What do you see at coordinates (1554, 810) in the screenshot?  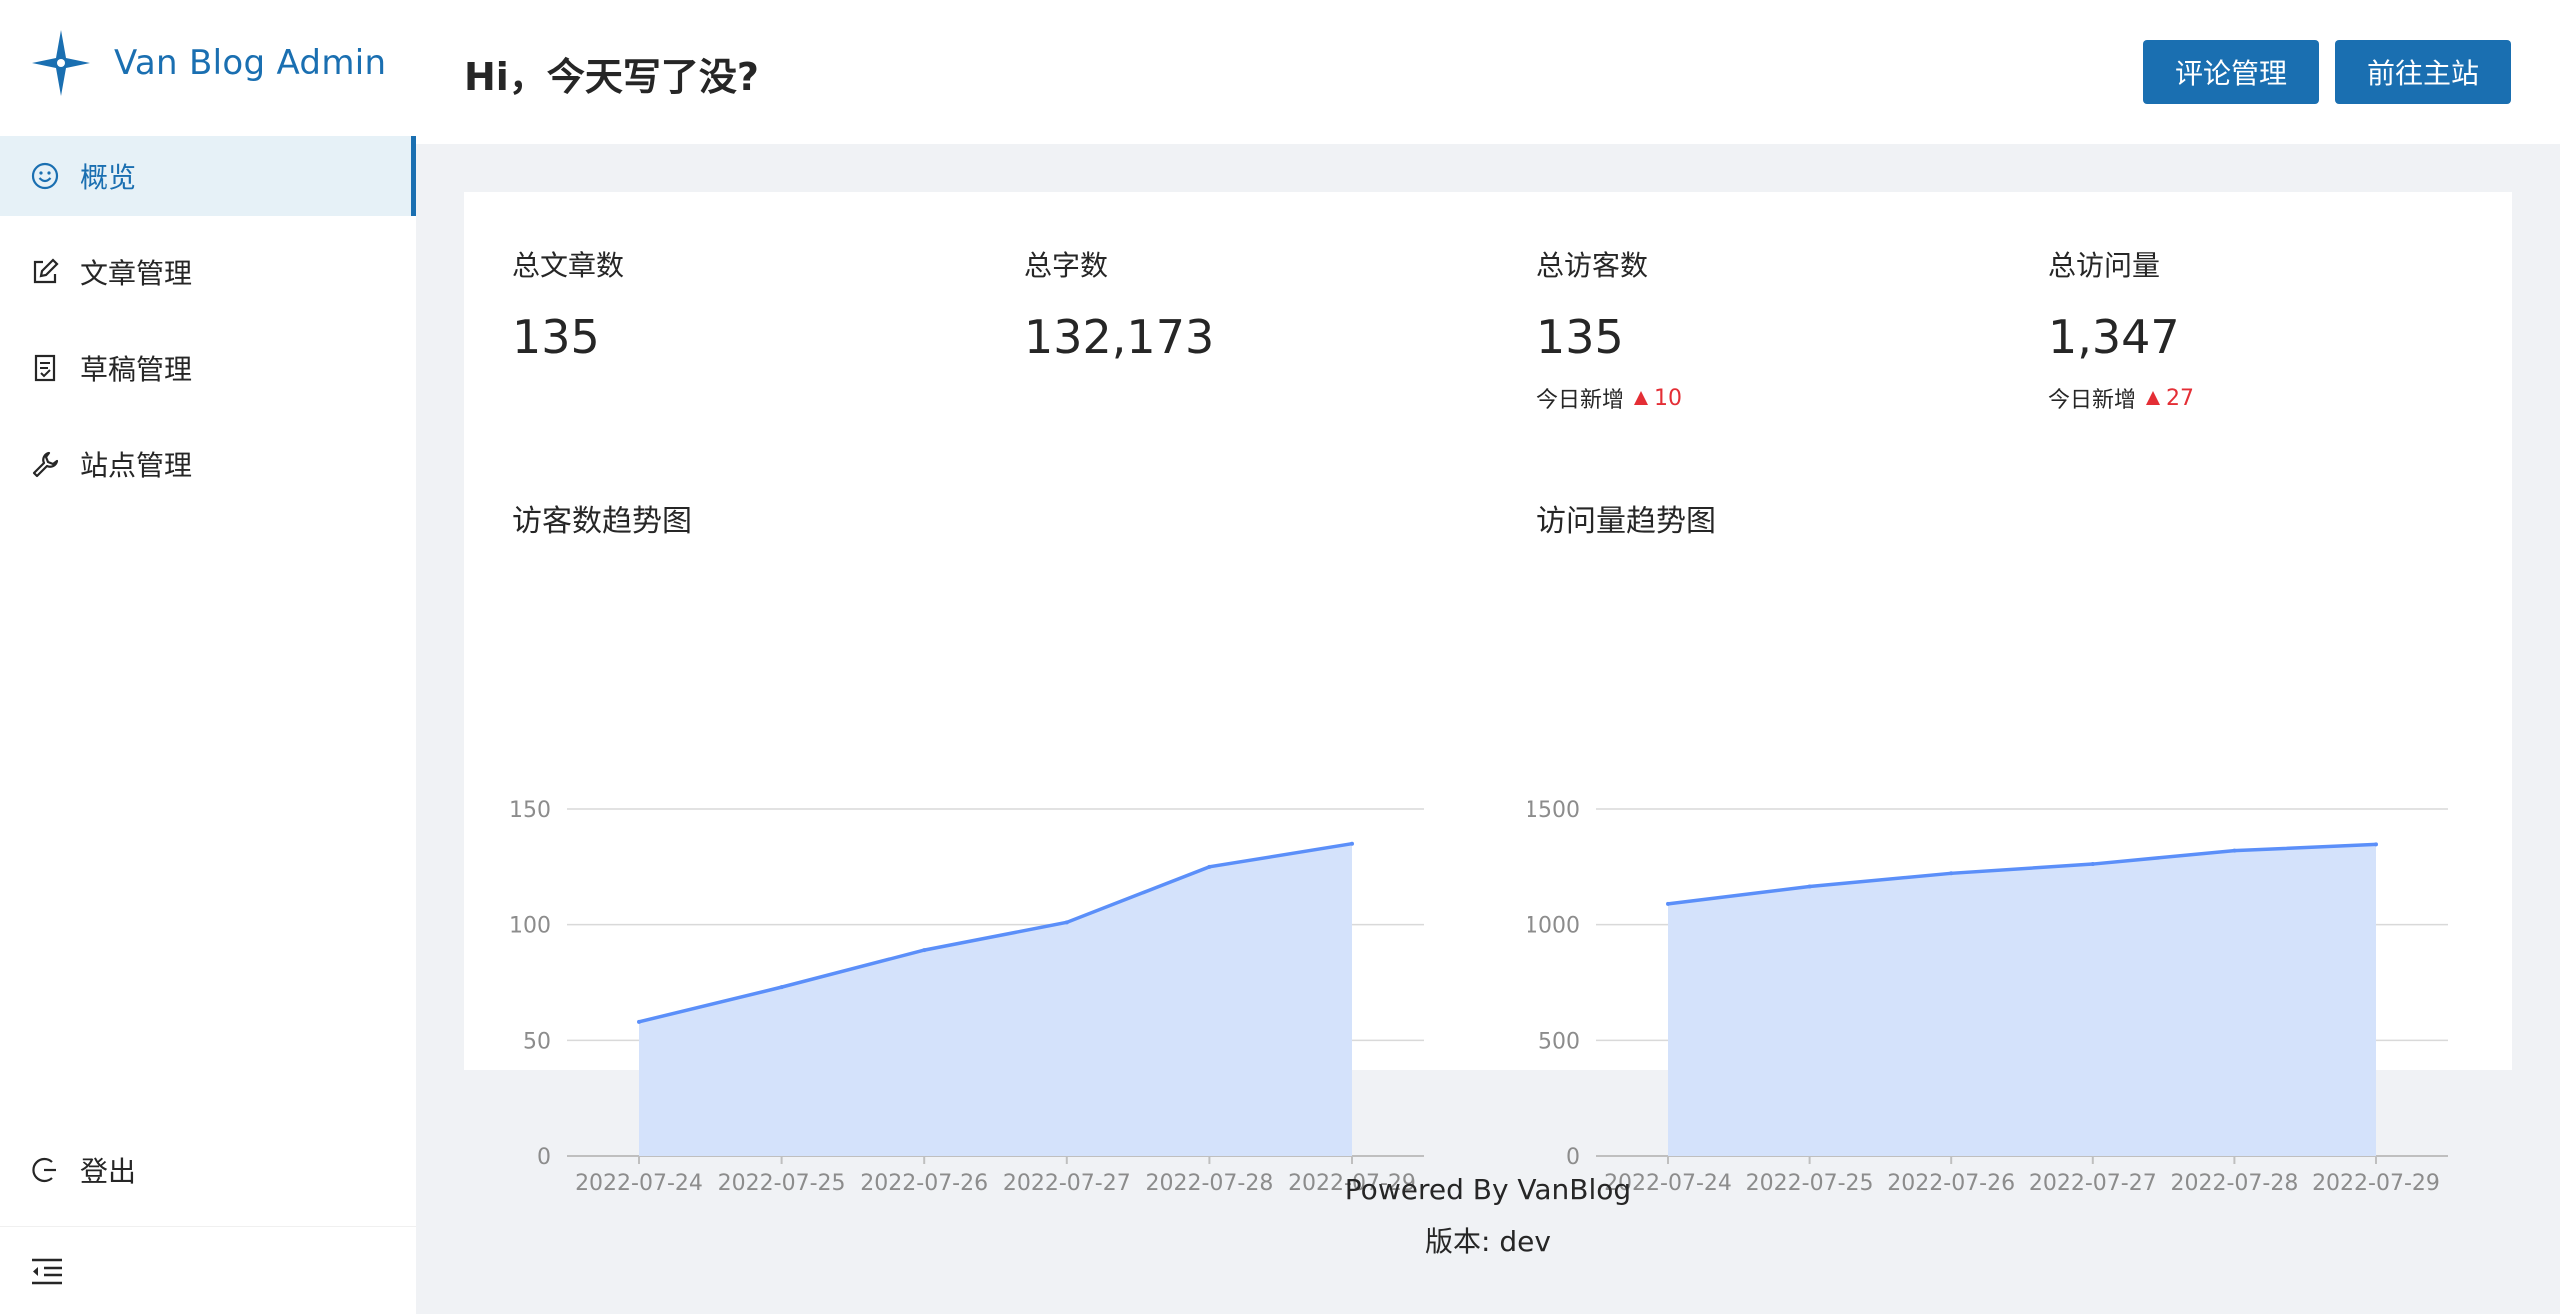 I see `y-tick-label: 1500` at bounding box center [1554, 810].